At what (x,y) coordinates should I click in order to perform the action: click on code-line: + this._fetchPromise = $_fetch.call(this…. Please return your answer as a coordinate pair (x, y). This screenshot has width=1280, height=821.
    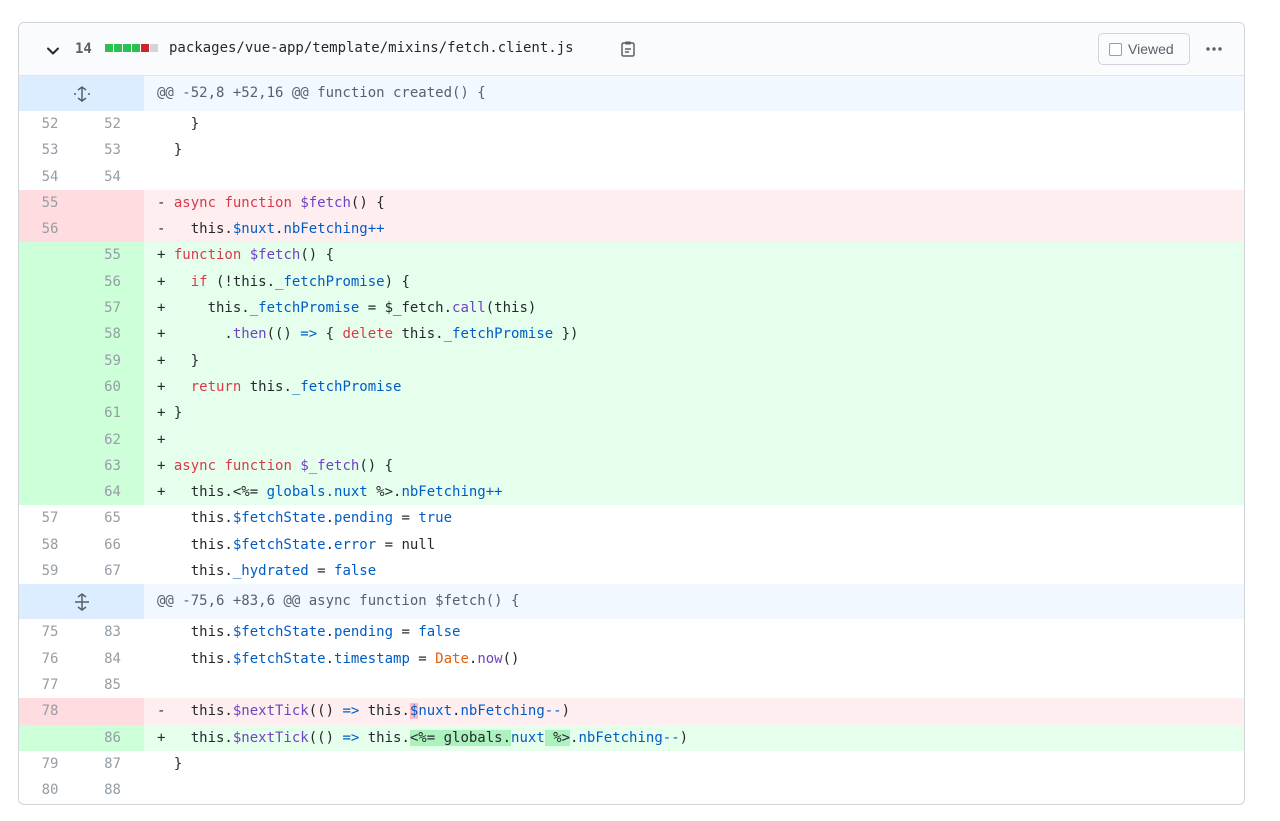
    Looking at the image, I should click on (694, 308).